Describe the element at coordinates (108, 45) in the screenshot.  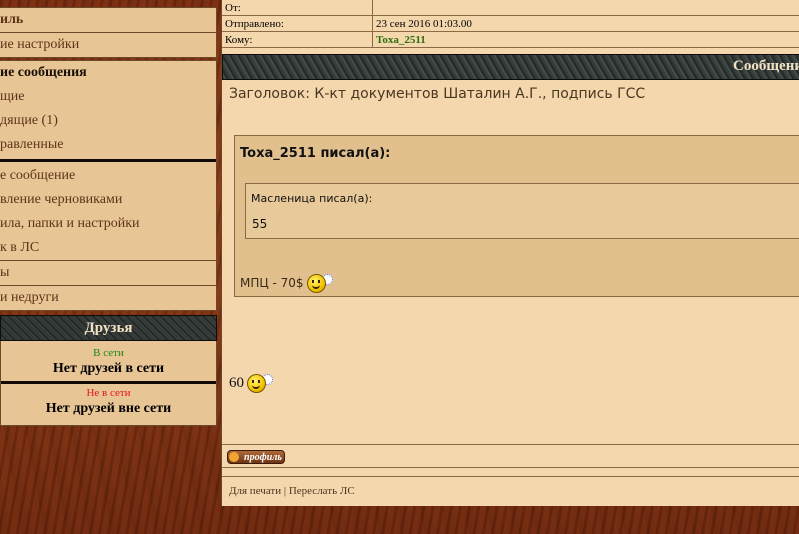
I see `sidebar-item-settings: ие настройки` at that location.